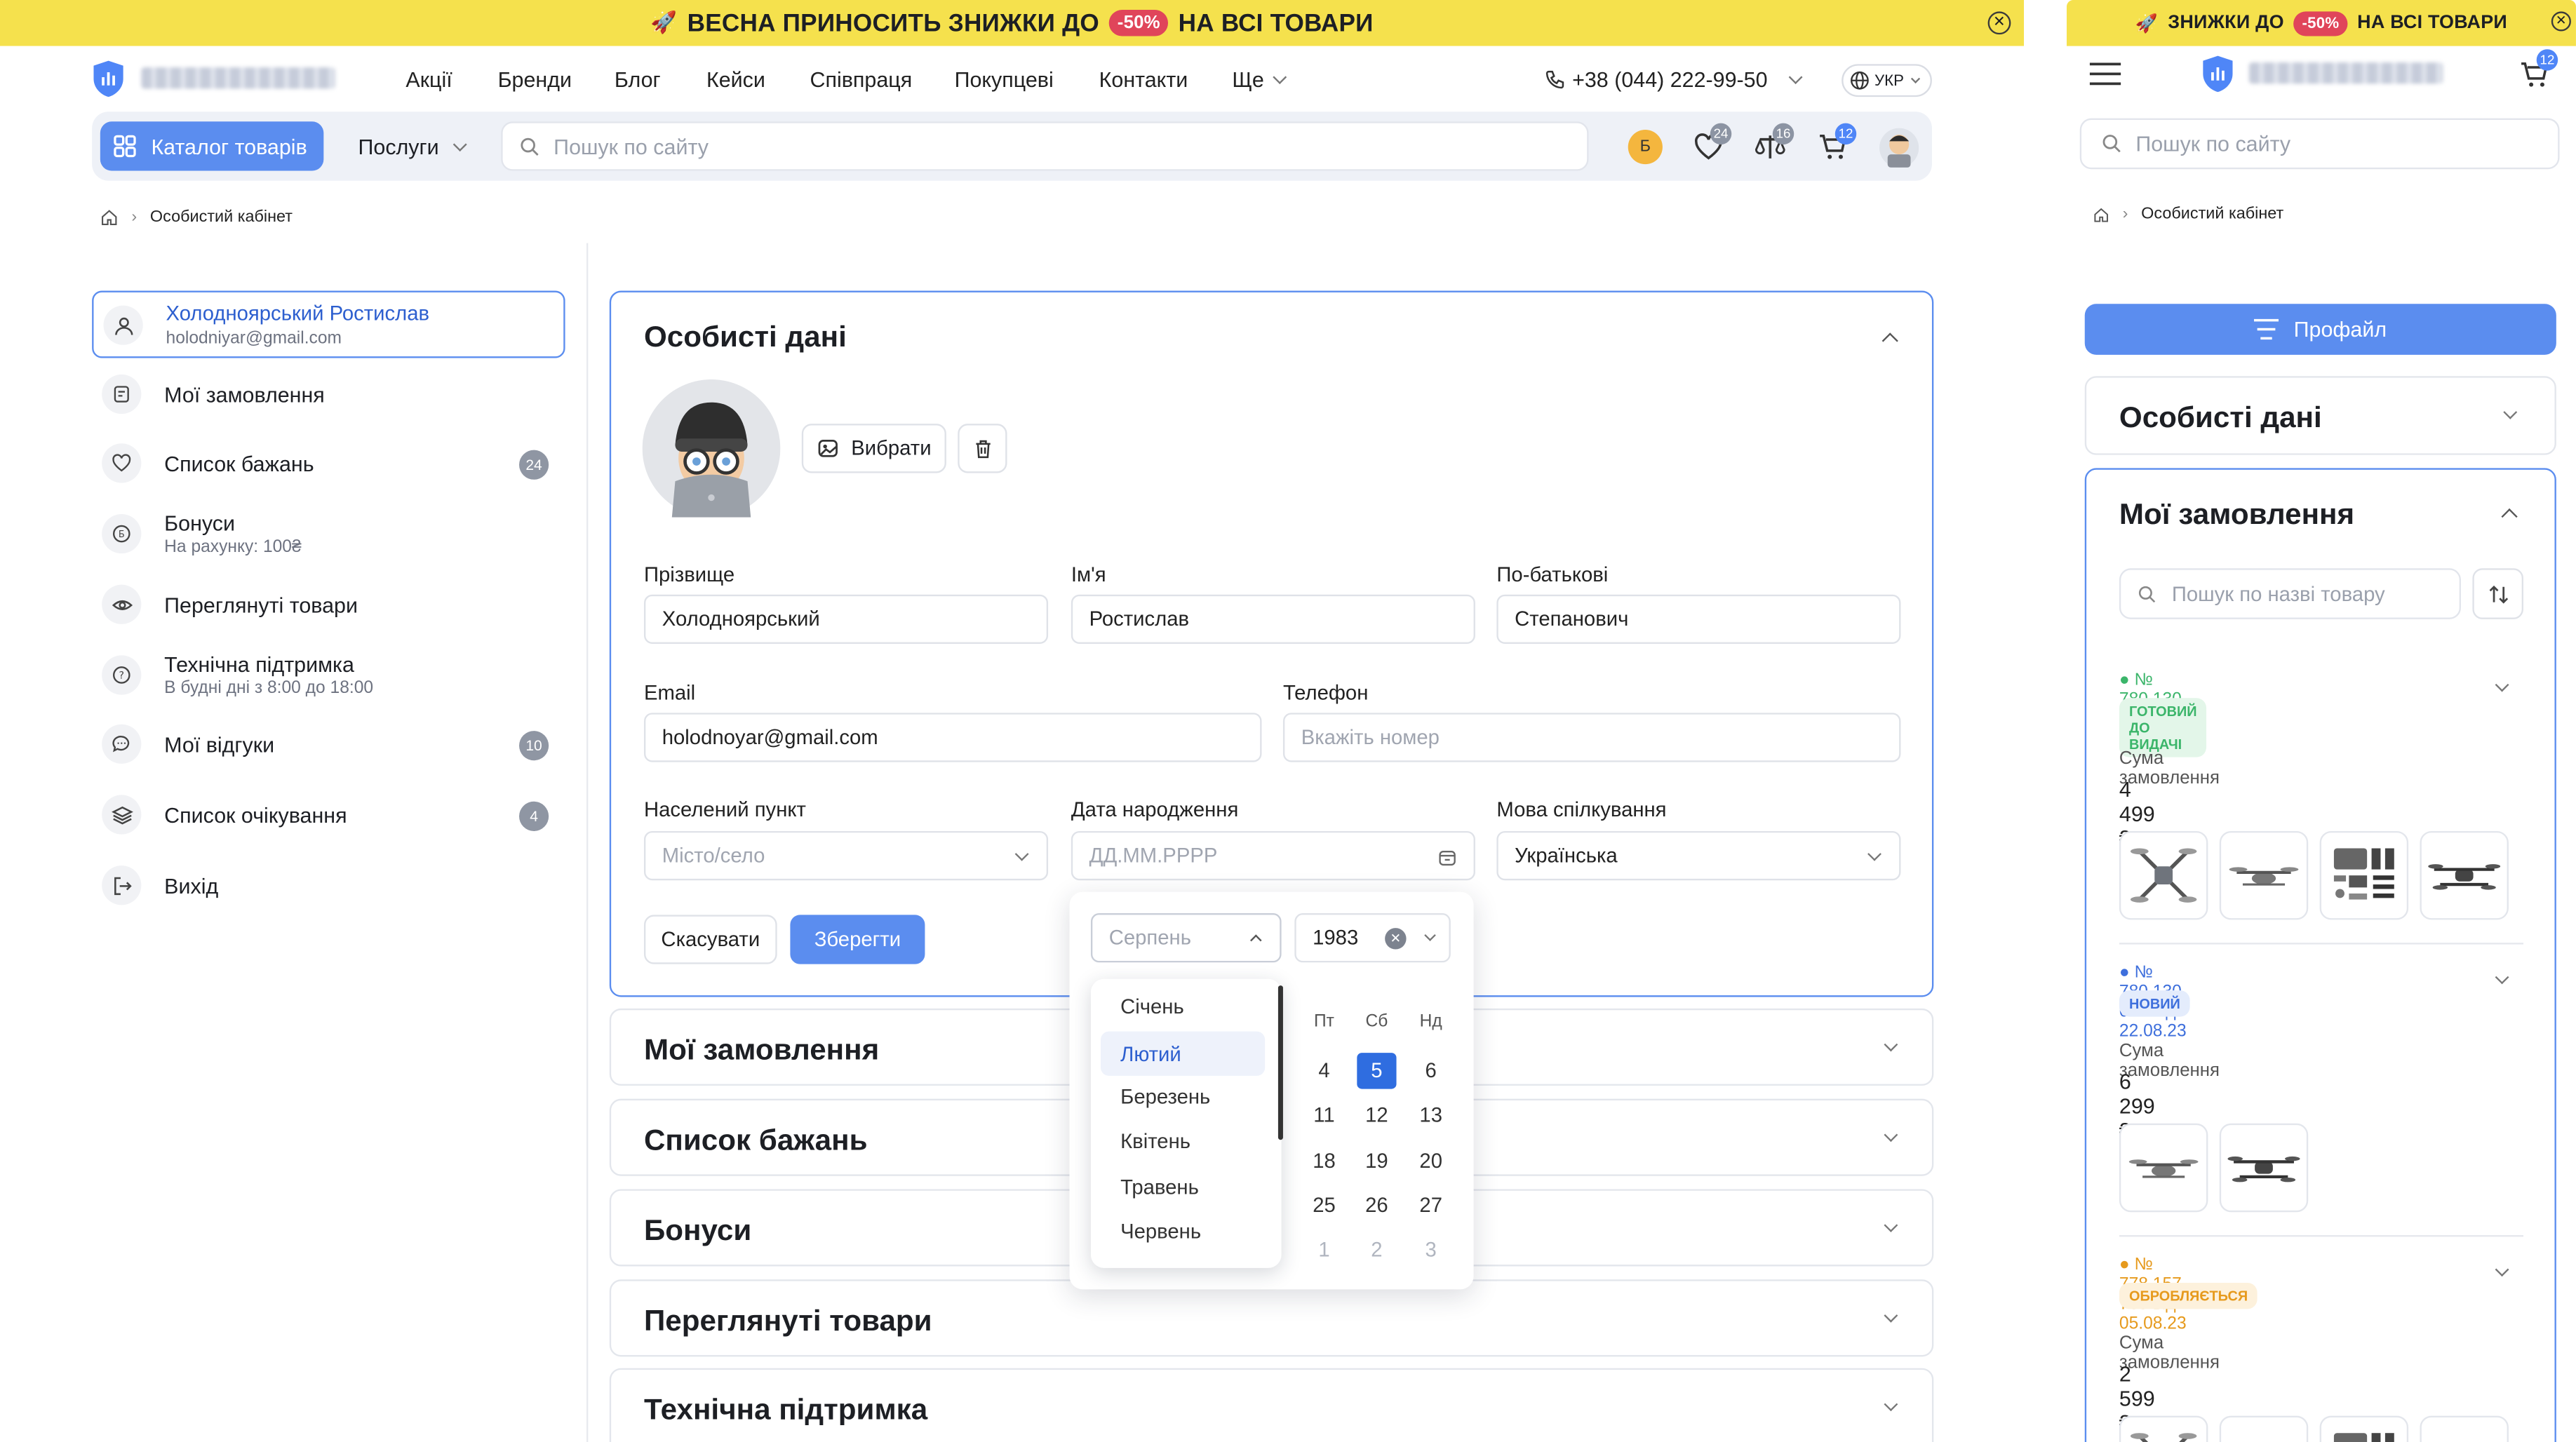 The height and width of the screenshot is (1442, 2576). What do you see at coordinates (735, 79) in the screenshot?
I see `nav-link-cases: Кейси` at bounding box center [735, 79].